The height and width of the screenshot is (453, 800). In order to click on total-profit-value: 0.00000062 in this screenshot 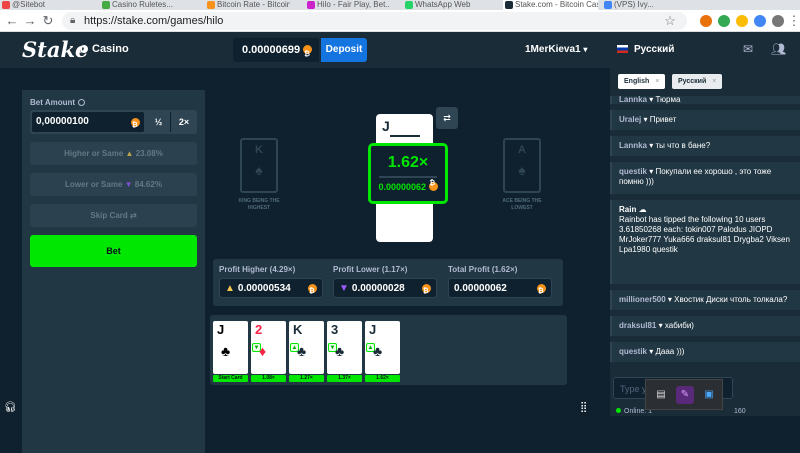, I will do `click(500, 290)`.